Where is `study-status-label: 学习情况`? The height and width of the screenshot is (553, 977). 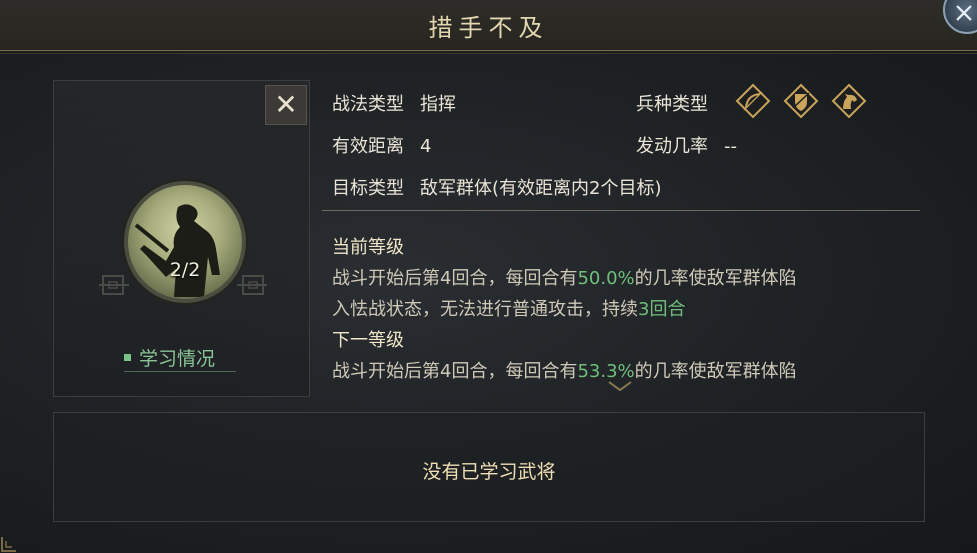 study-status-label: 学习情况 is located at coordinates (177, 358).